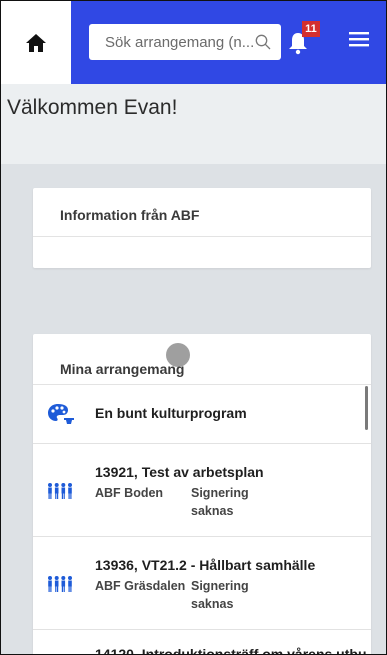 The height and width of the screenshot is (655, 387). I want to click on event-title: 13921, Test av arbetsplan, so click(179, 472).